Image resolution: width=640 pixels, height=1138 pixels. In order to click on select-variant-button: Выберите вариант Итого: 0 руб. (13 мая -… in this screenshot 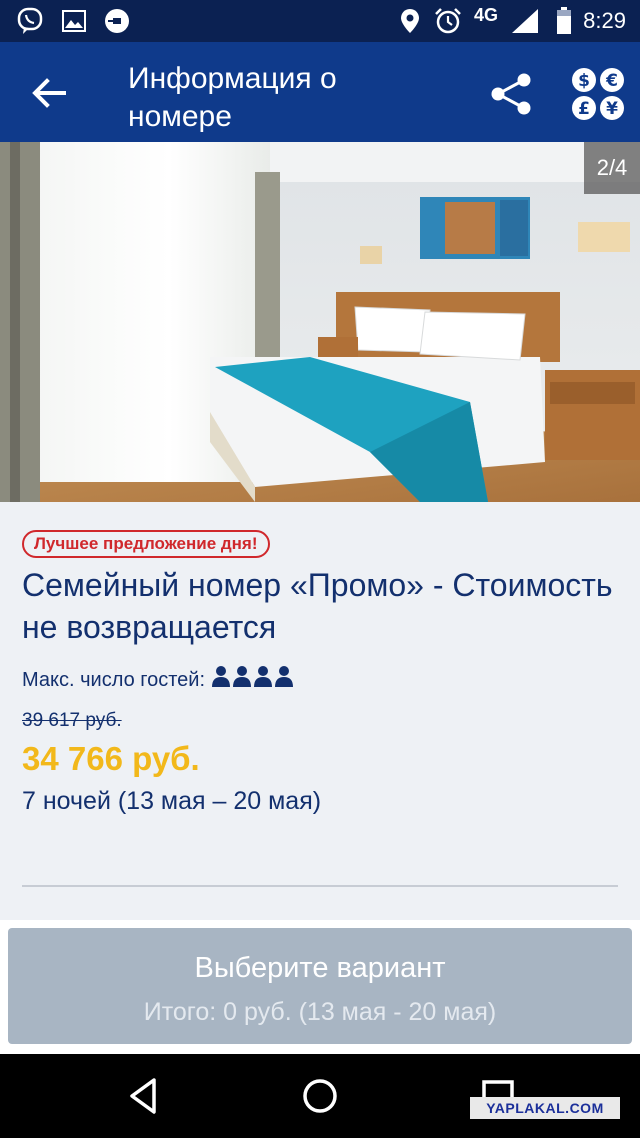, I will do `click(320, 986)`.